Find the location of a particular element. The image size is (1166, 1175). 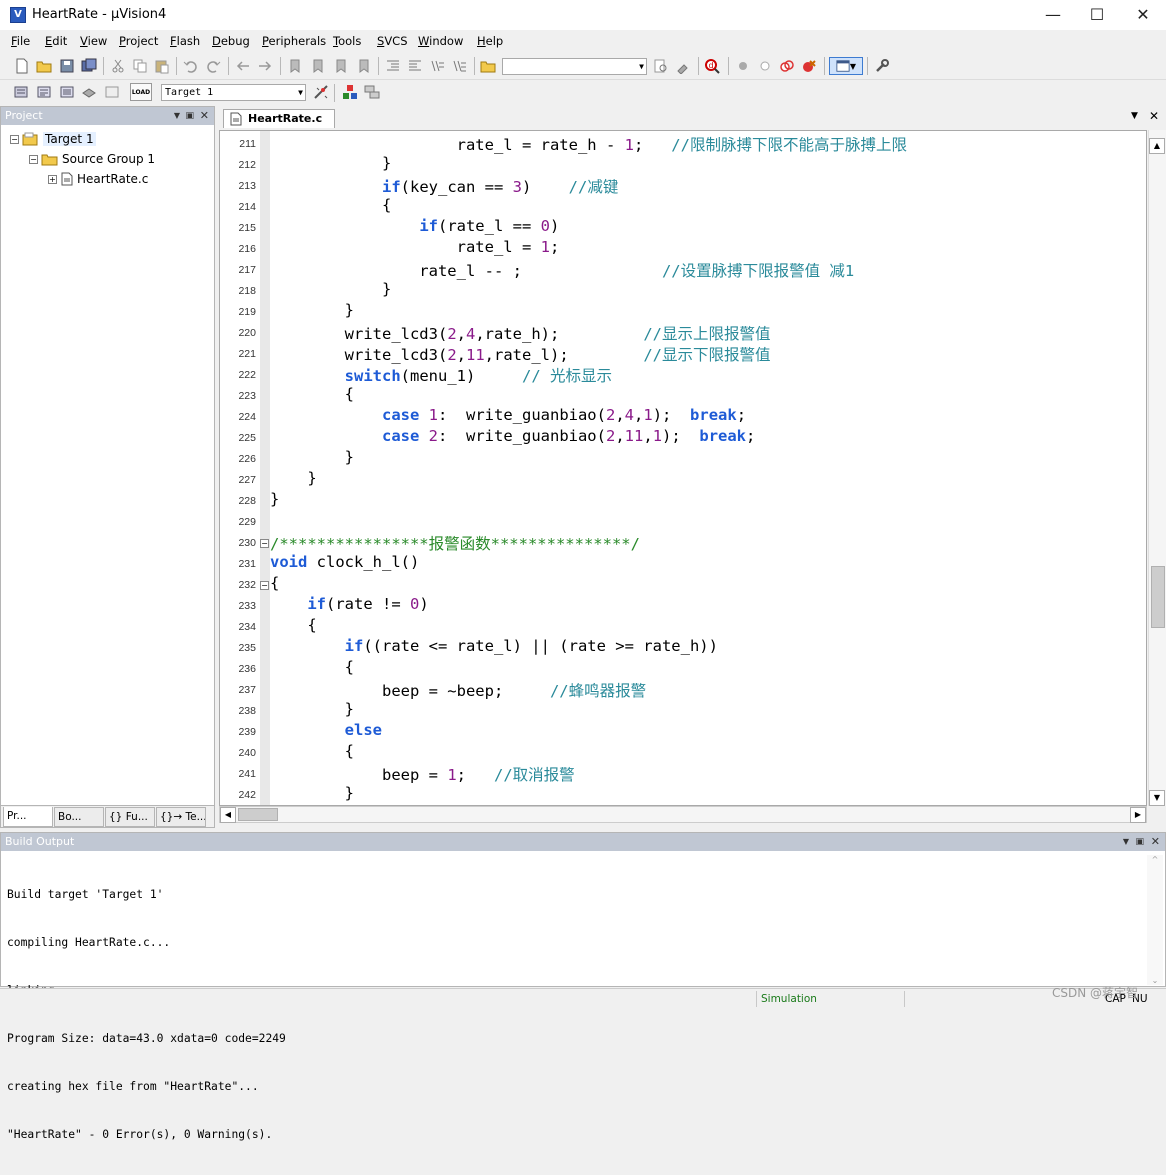

line-number: 214 is located at coordinates (247, 207).